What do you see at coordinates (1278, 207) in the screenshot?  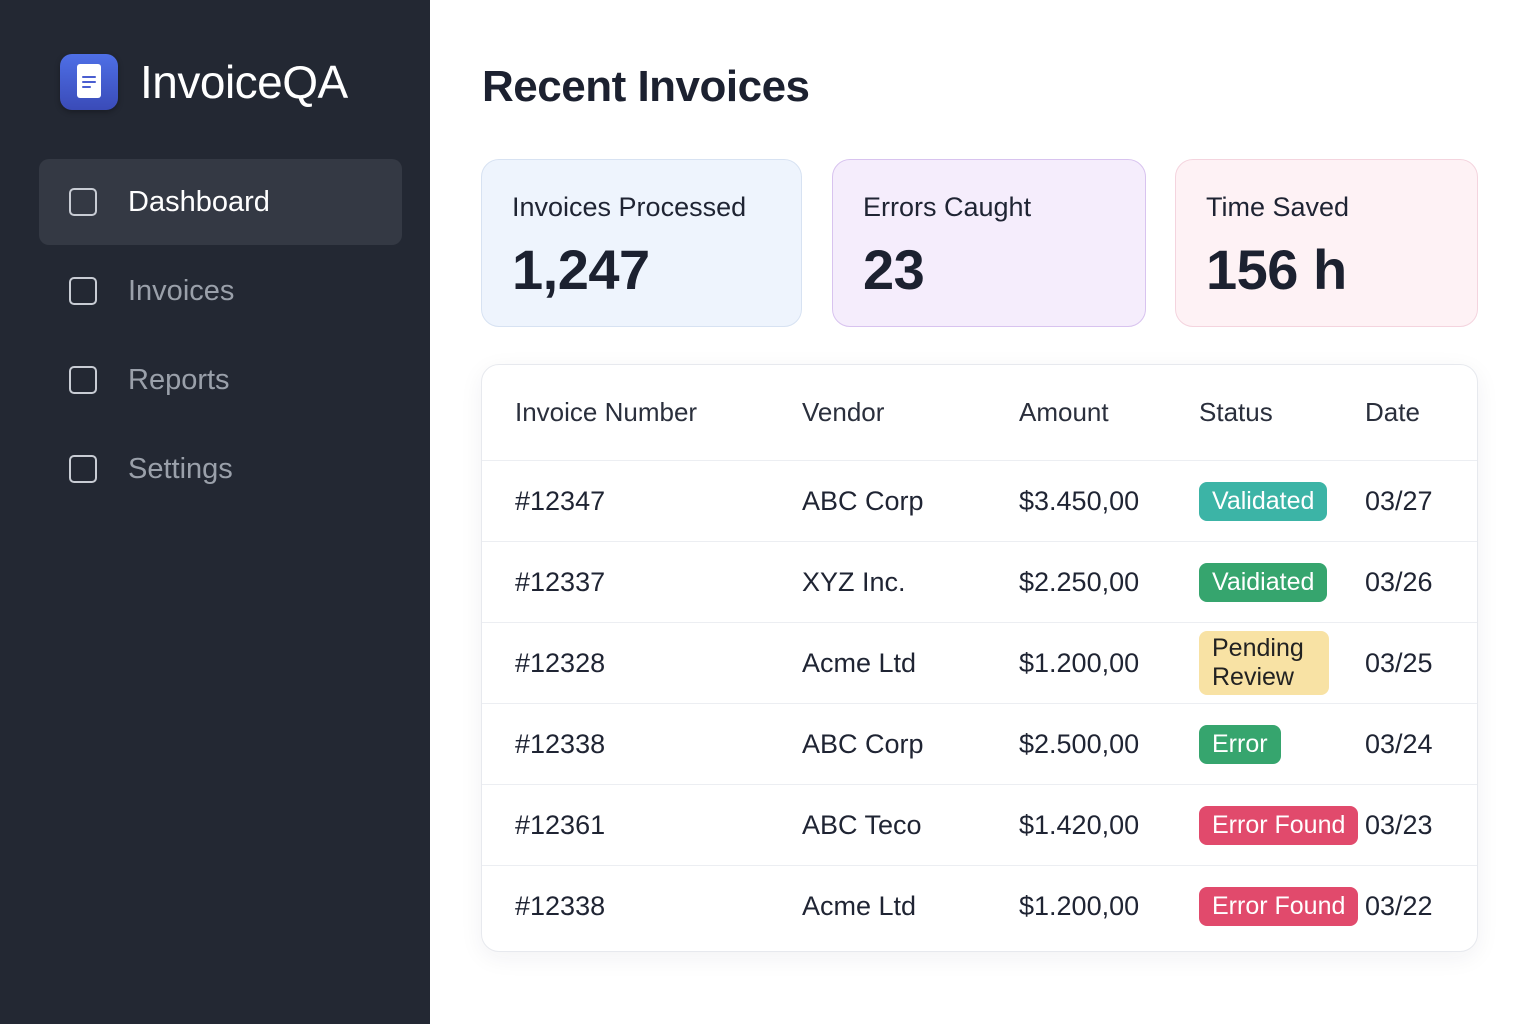 I see `stat-label: Time Saved` at bounding box center [1278, 207].